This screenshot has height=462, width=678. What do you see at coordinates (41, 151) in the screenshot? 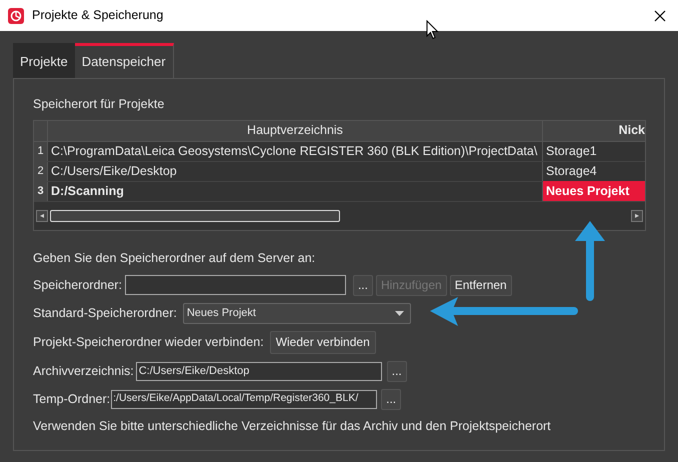
I see `row-number: 1` at bounding box center [41, 151].